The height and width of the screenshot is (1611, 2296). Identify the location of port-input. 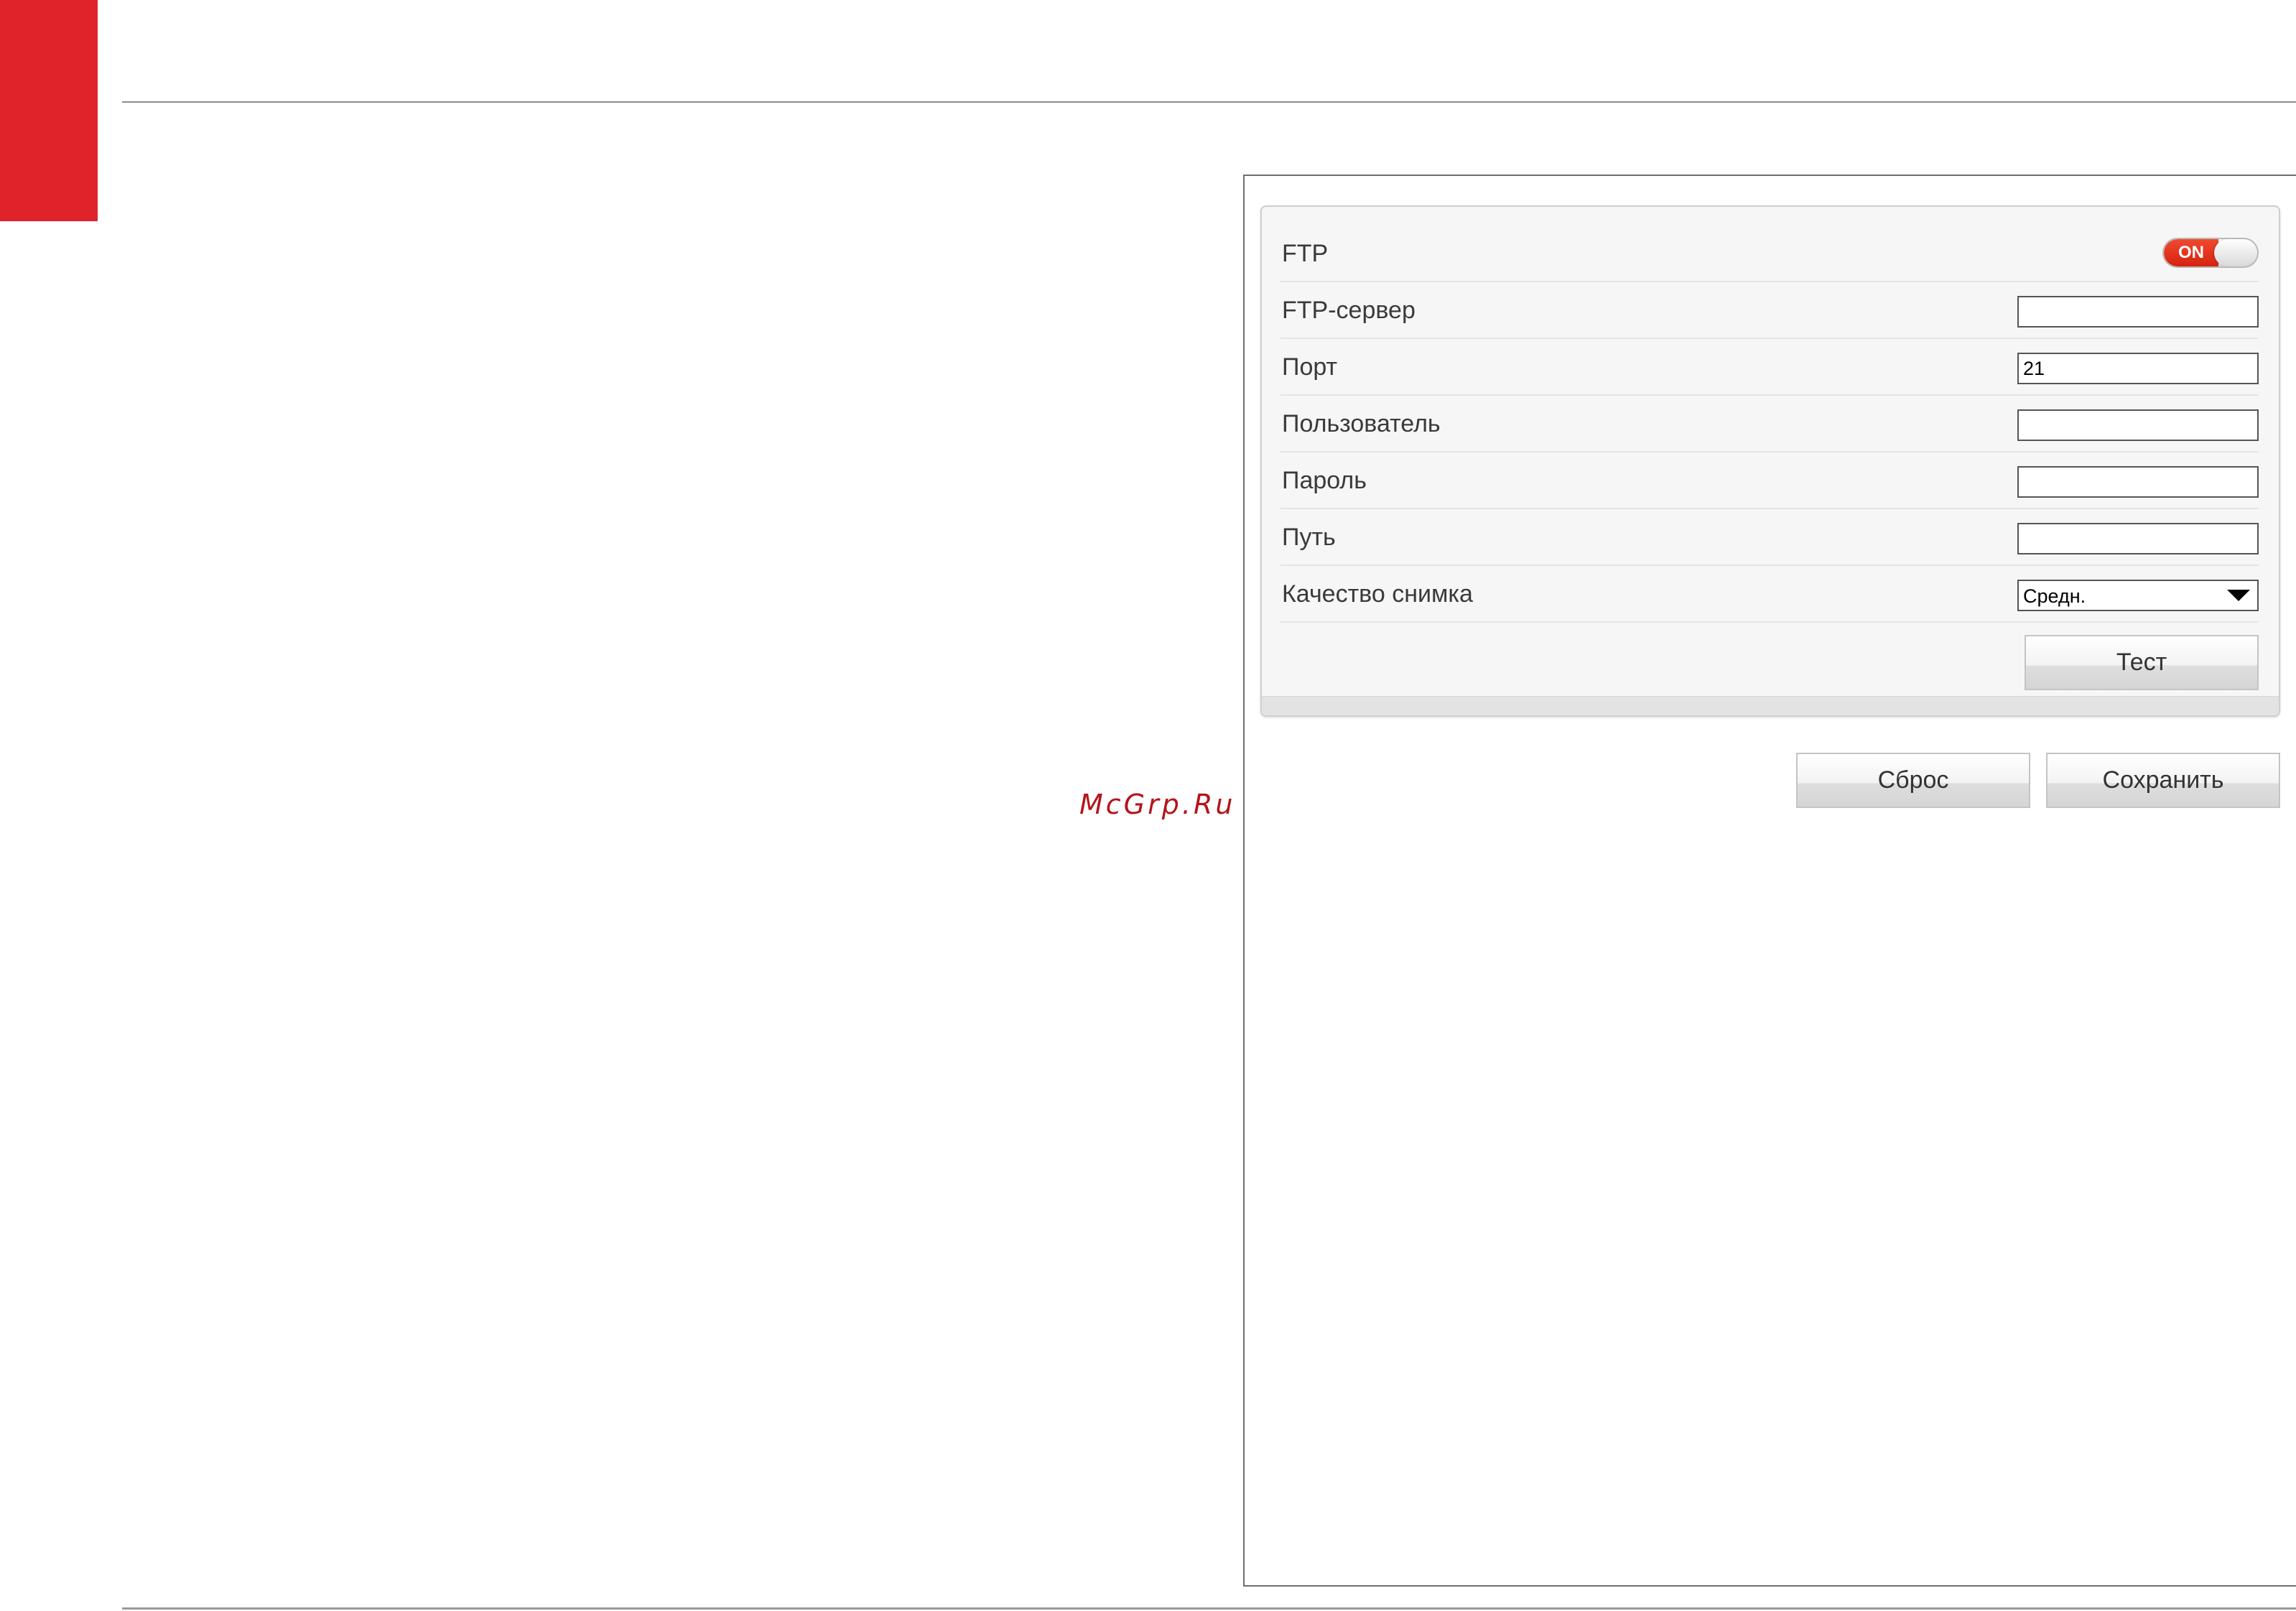
(2138, 368).